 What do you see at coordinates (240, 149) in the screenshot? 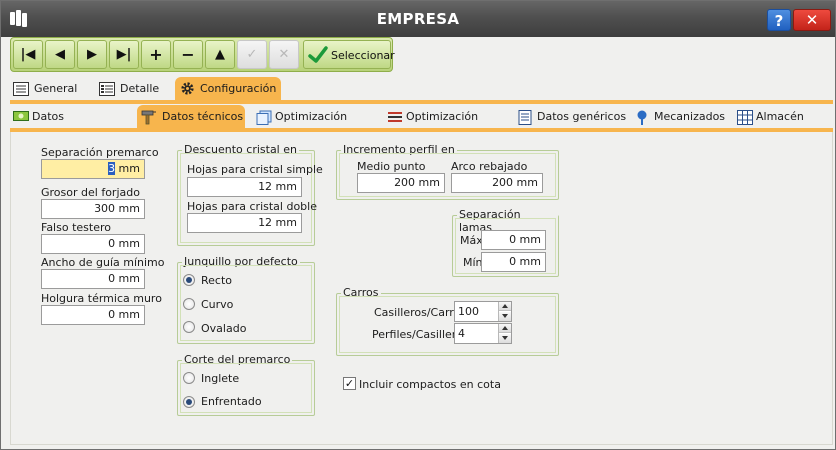
I see `descuento-cristal-title: Descuento cristal en` at bounding box center [240, 149].